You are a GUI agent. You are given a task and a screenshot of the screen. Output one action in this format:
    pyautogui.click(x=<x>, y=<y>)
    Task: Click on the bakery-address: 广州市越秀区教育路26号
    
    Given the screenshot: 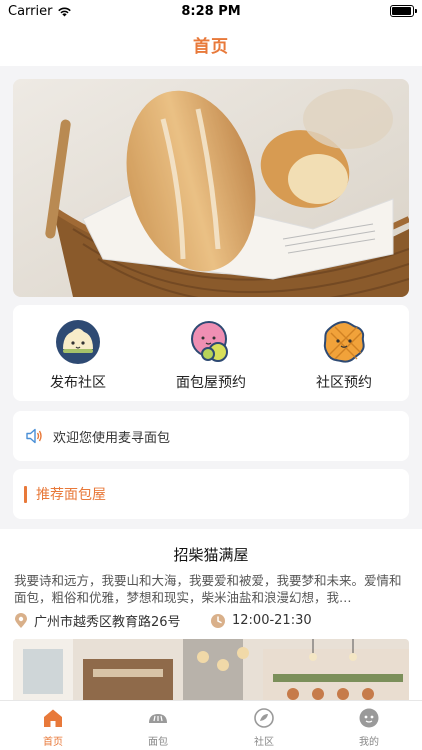 What is the action you would take?
    pyautogui.click(x=112, y=620)
    